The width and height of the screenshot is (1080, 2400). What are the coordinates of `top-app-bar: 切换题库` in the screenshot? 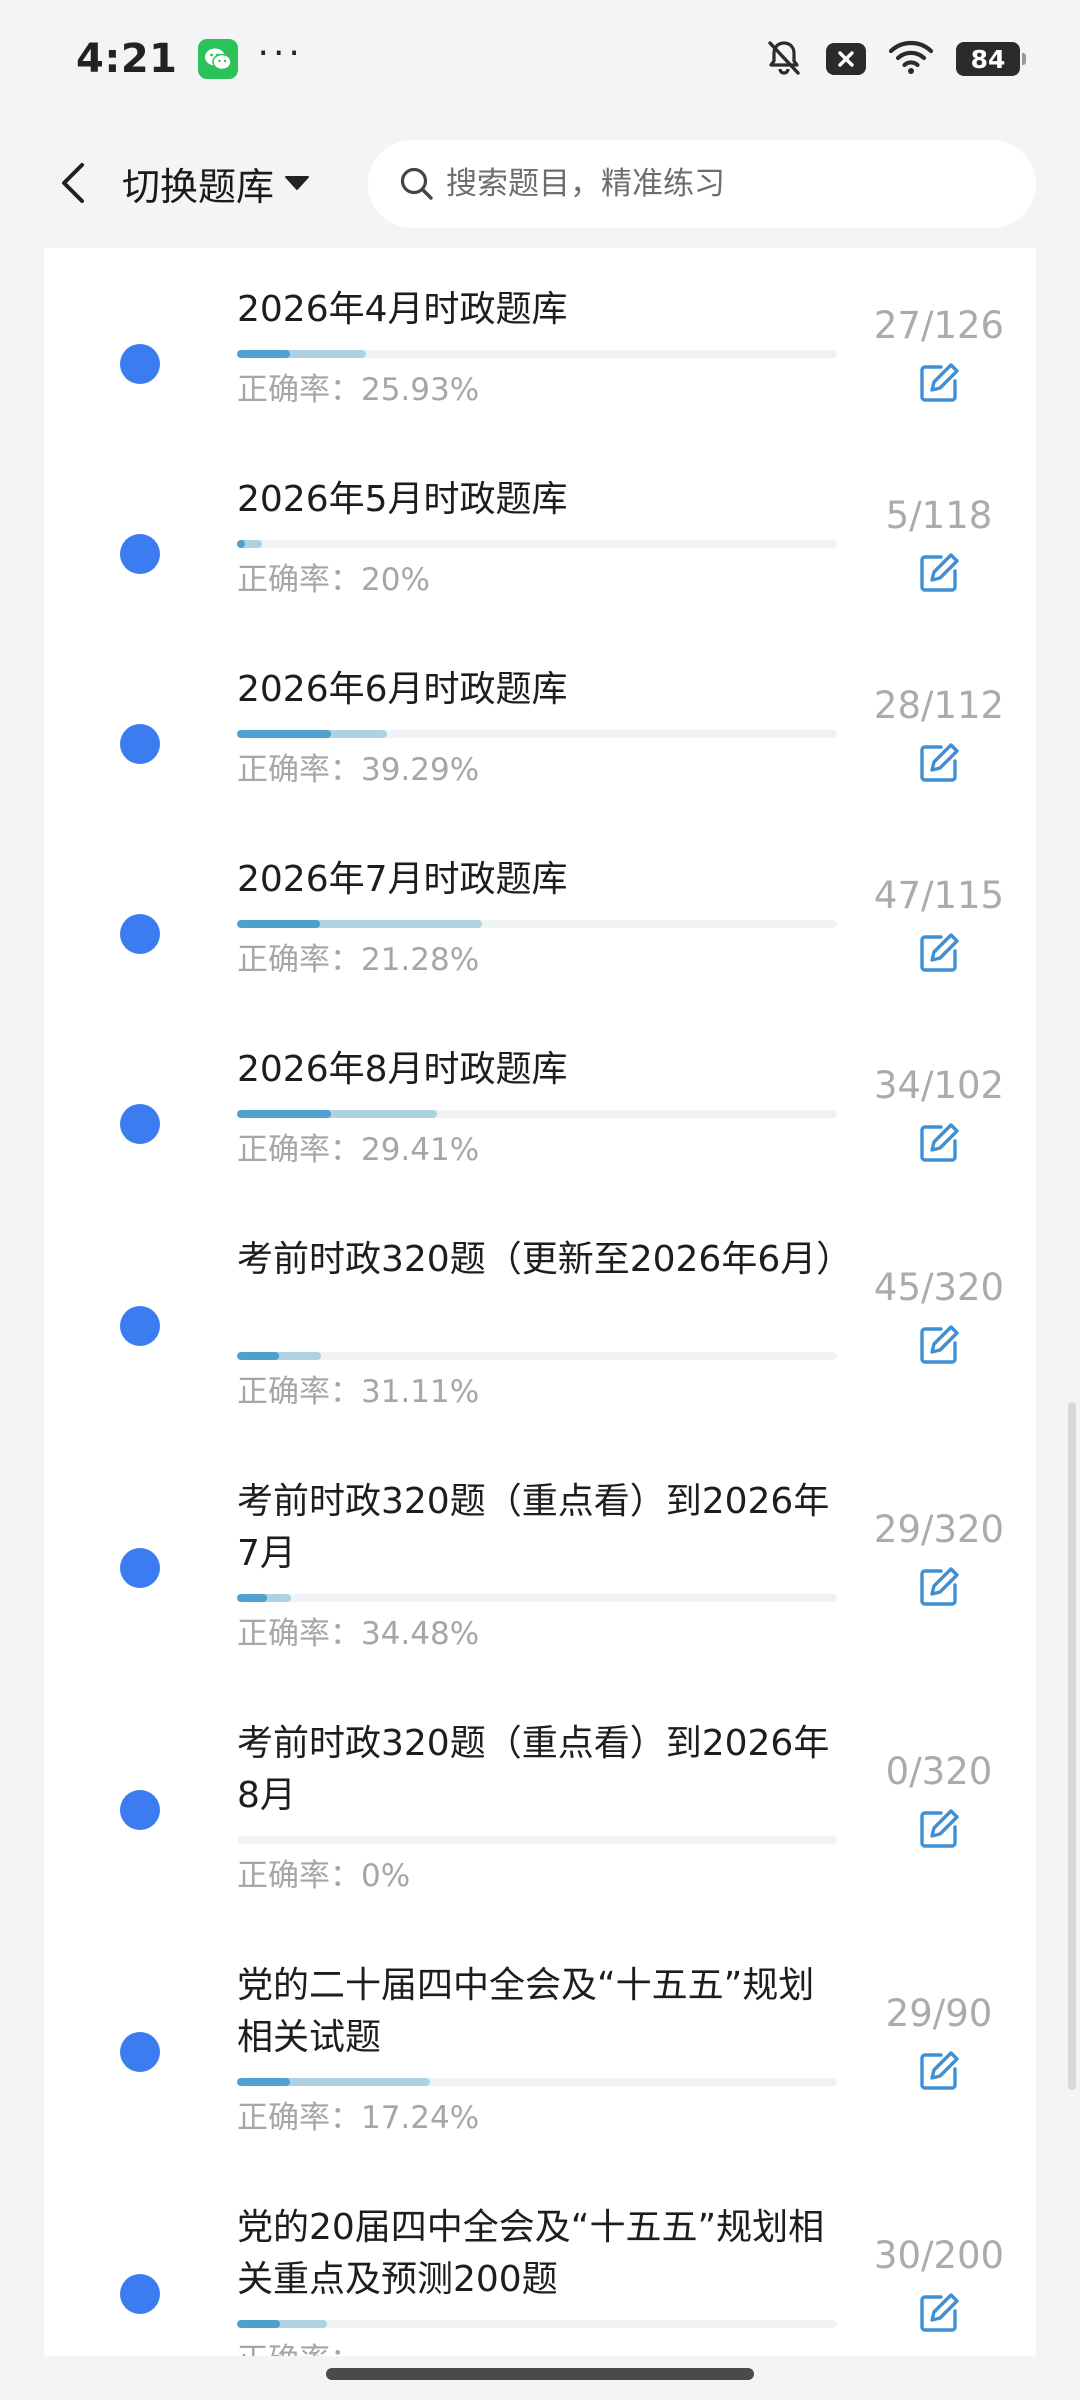 It's located at (540, 183).